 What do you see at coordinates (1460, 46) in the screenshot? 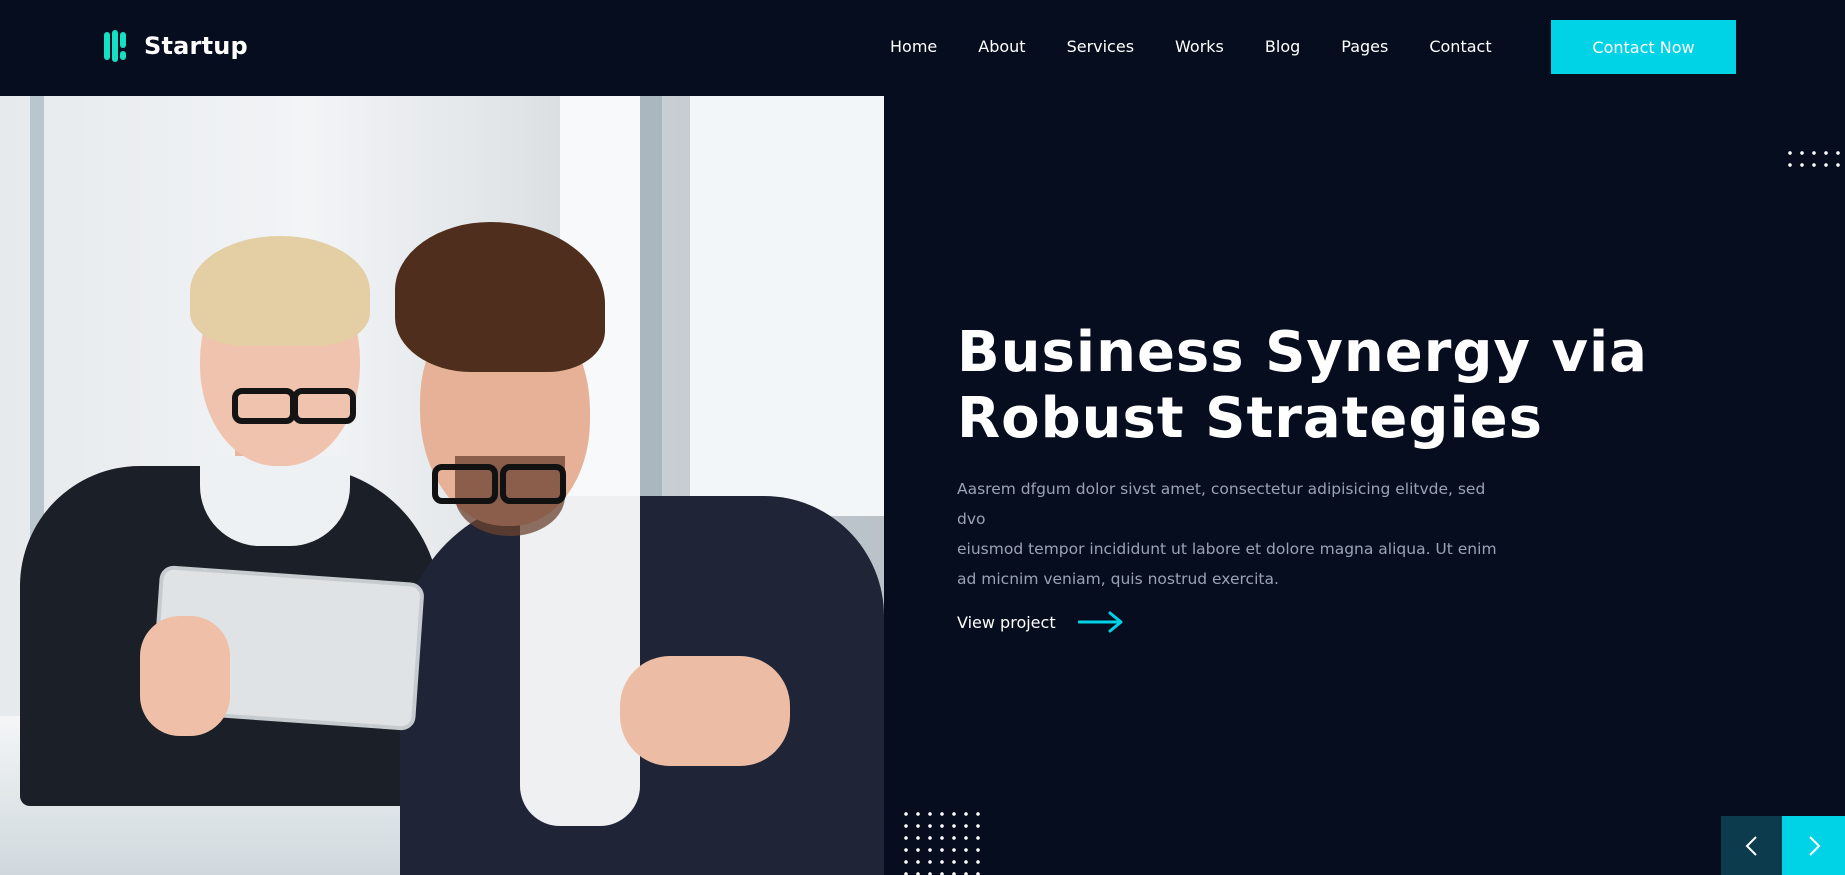
I see `nav-item-contact: Contact` at bounding box center [1460, 46].